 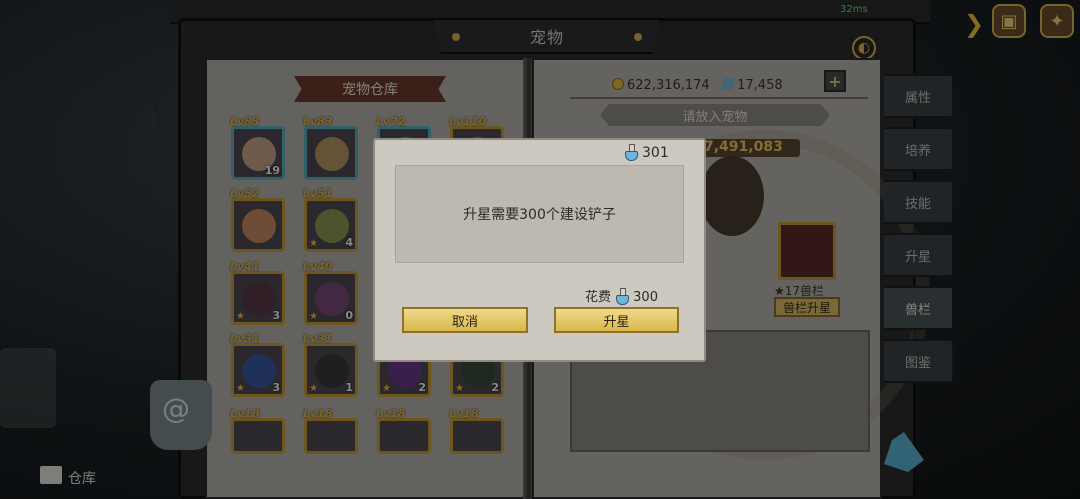 I want to click on star-up-confirm-button: 升星, so click(x=616, y=320).